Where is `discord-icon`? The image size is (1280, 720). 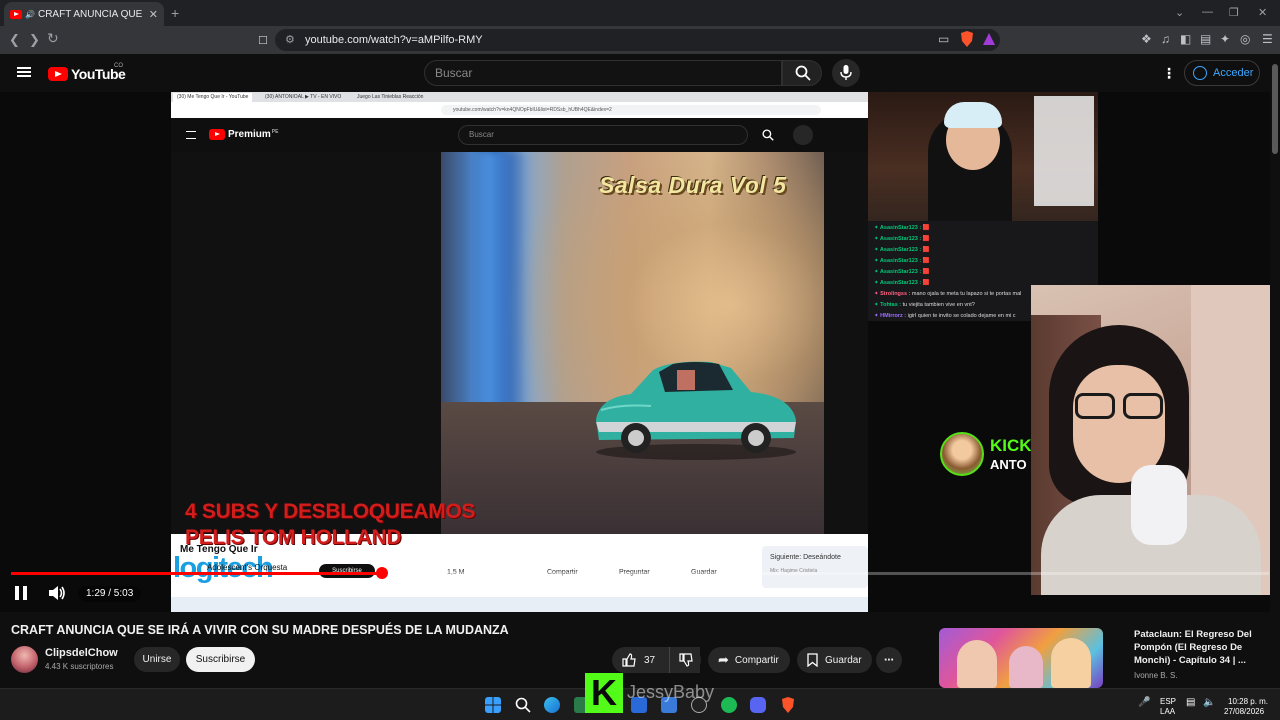
discord-icon is located at coordinates (758, 705).